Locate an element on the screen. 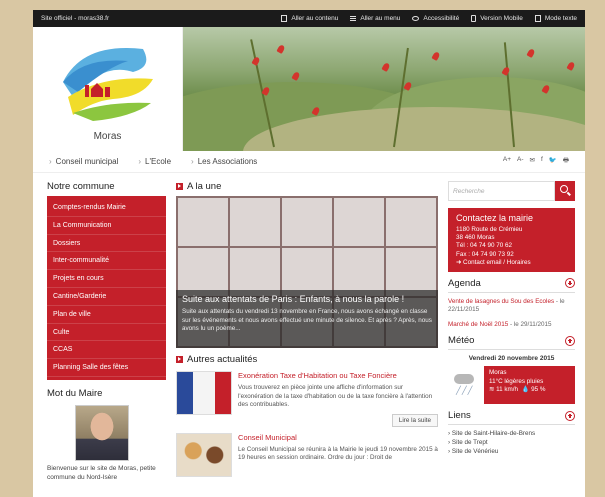 Image resolution: width=605 pixels, height=497 pixels. contact-title: Contactez la mairie is located at coordinates (495, 218).